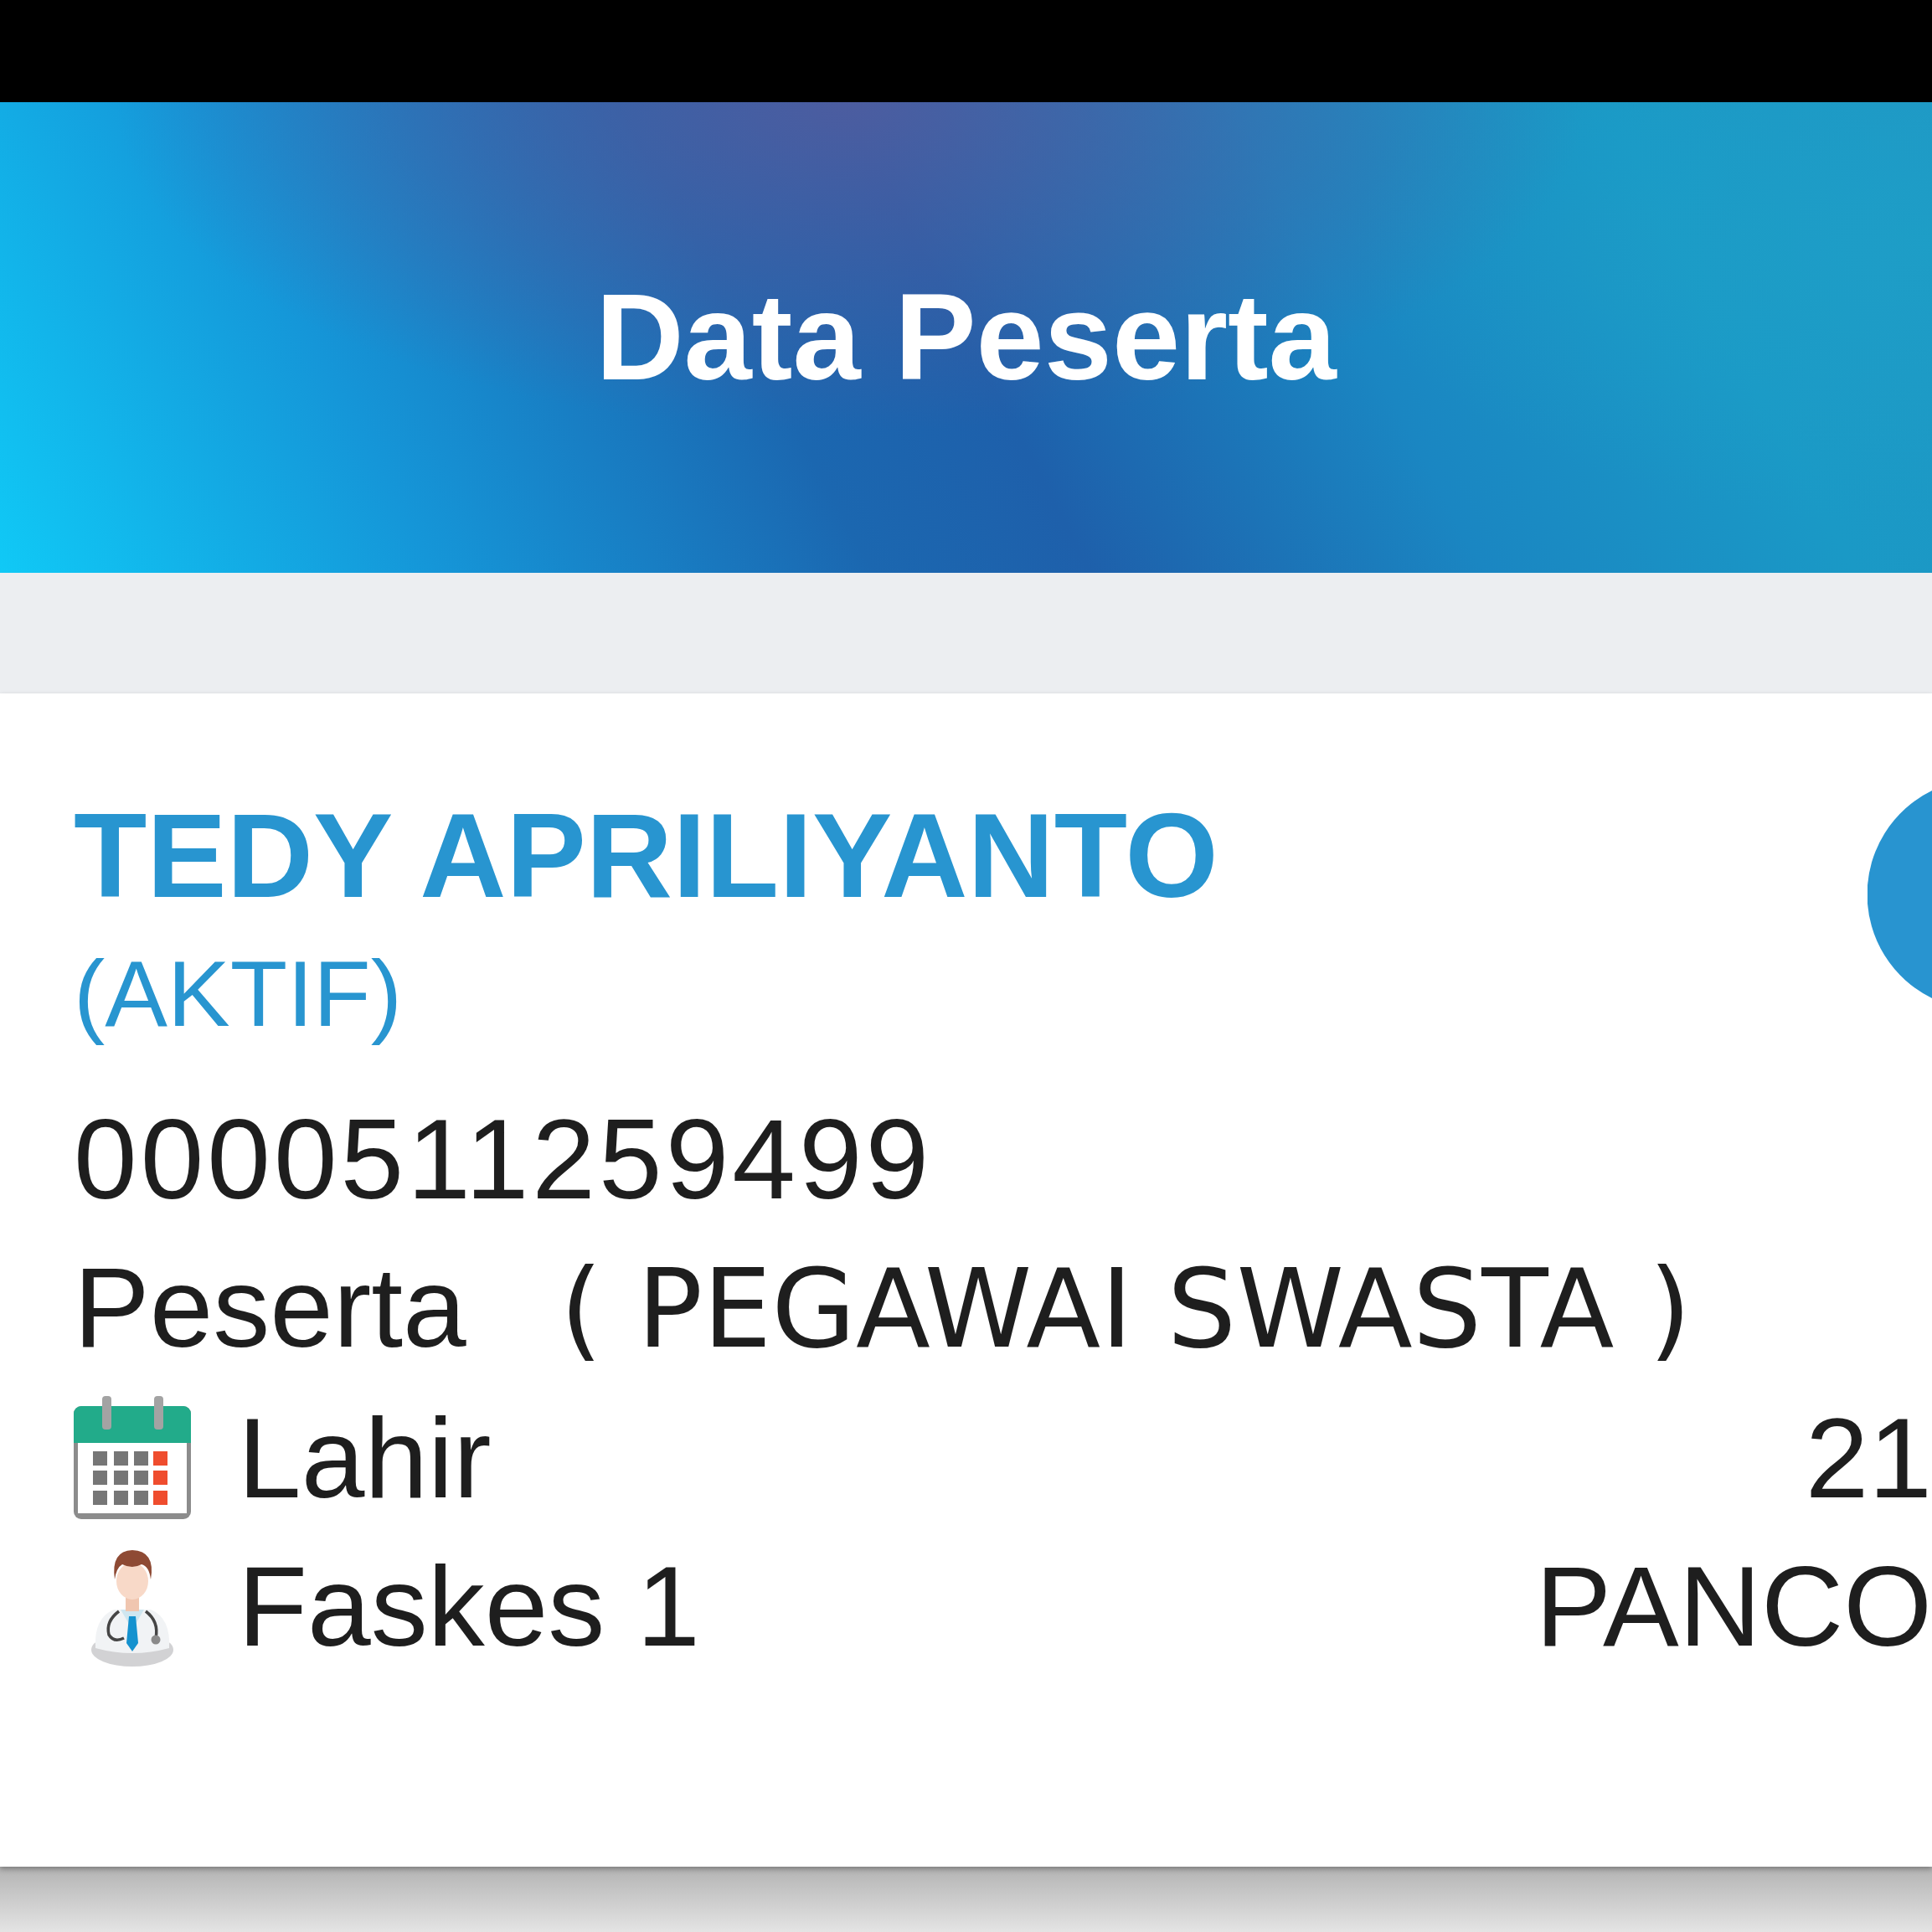 The height and width of the screenshot is (1932, 1932). Describe the element at coordinates (270, 1308) in the screenshot. I see `field-label: Peserta` at that location.